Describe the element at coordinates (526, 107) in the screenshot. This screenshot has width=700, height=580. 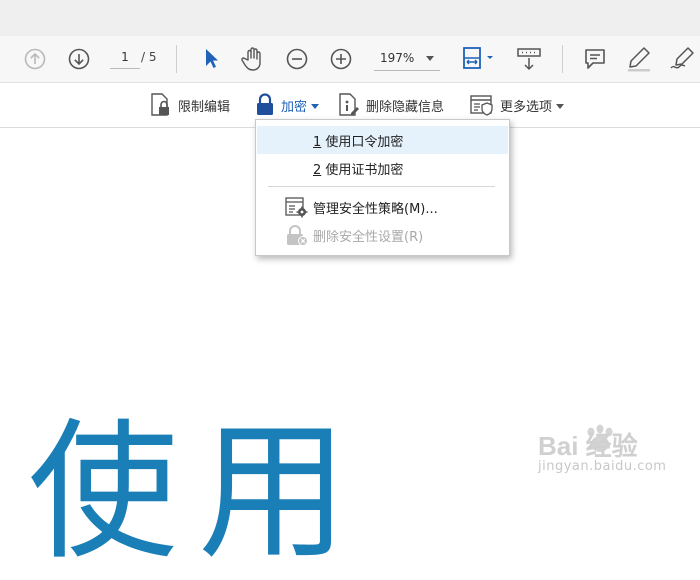
I see `more-options-label: 更多选项` at that location.